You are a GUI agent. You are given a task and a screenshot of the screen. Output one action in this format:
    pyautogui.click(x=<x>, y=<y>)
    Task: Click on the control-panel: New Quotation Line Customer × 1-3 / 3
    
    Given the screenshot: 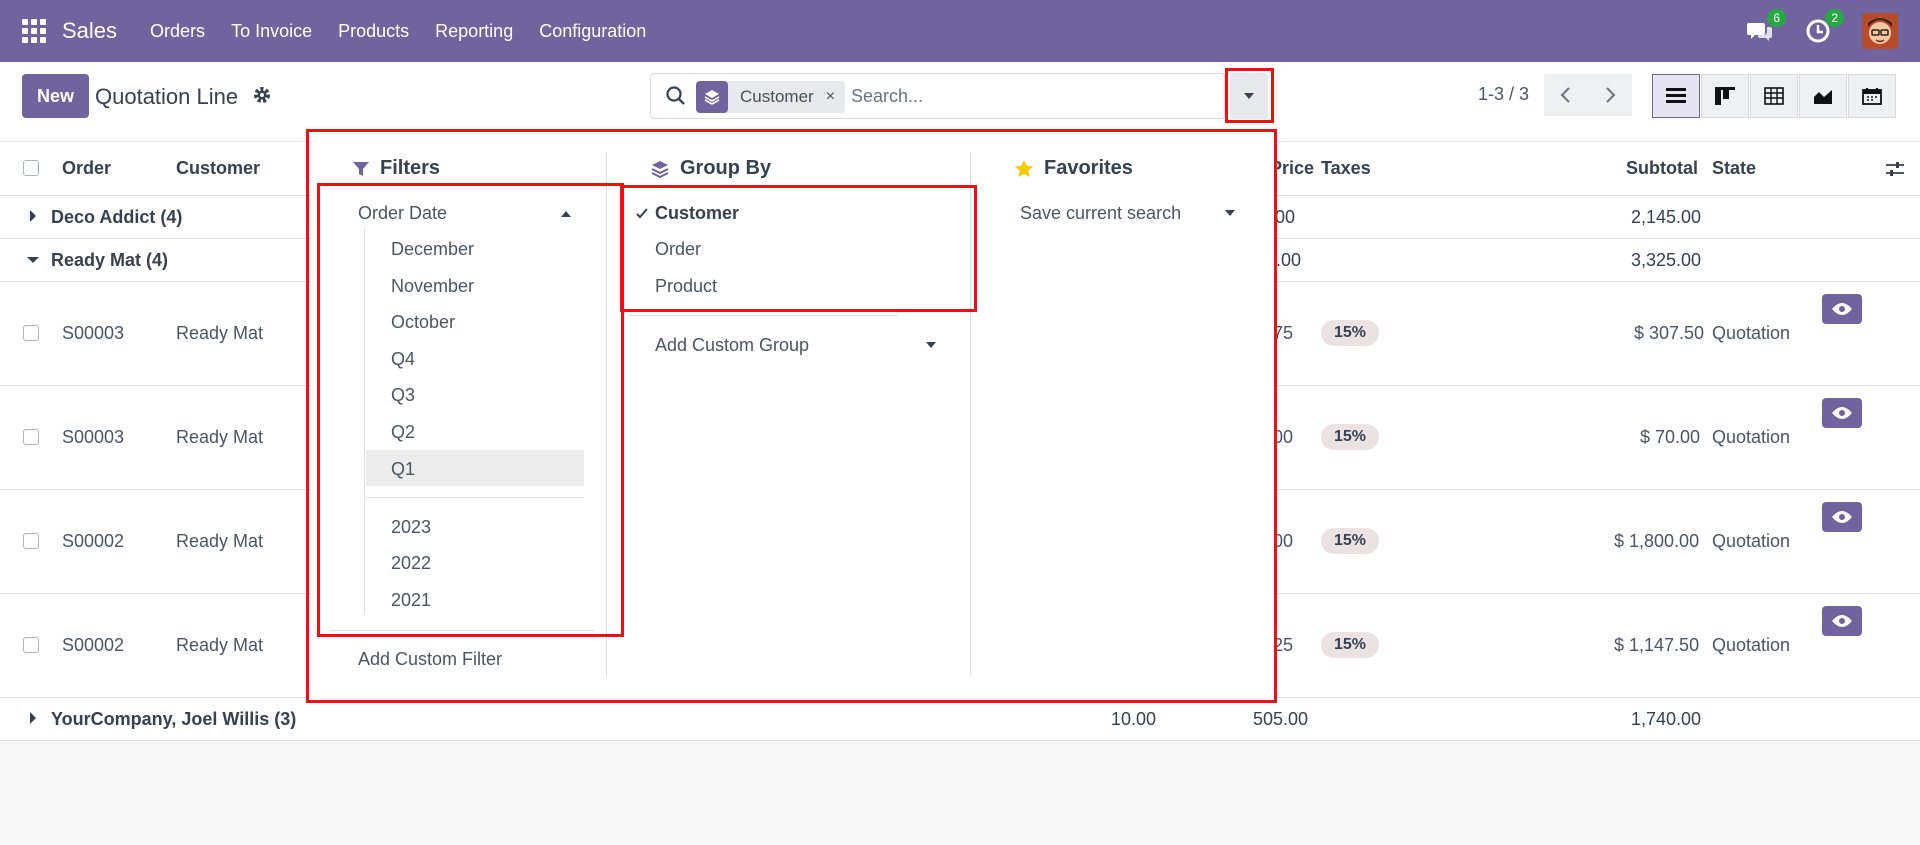 What is the action you would take?
    pyautogui.click(x=960, y=102)
    